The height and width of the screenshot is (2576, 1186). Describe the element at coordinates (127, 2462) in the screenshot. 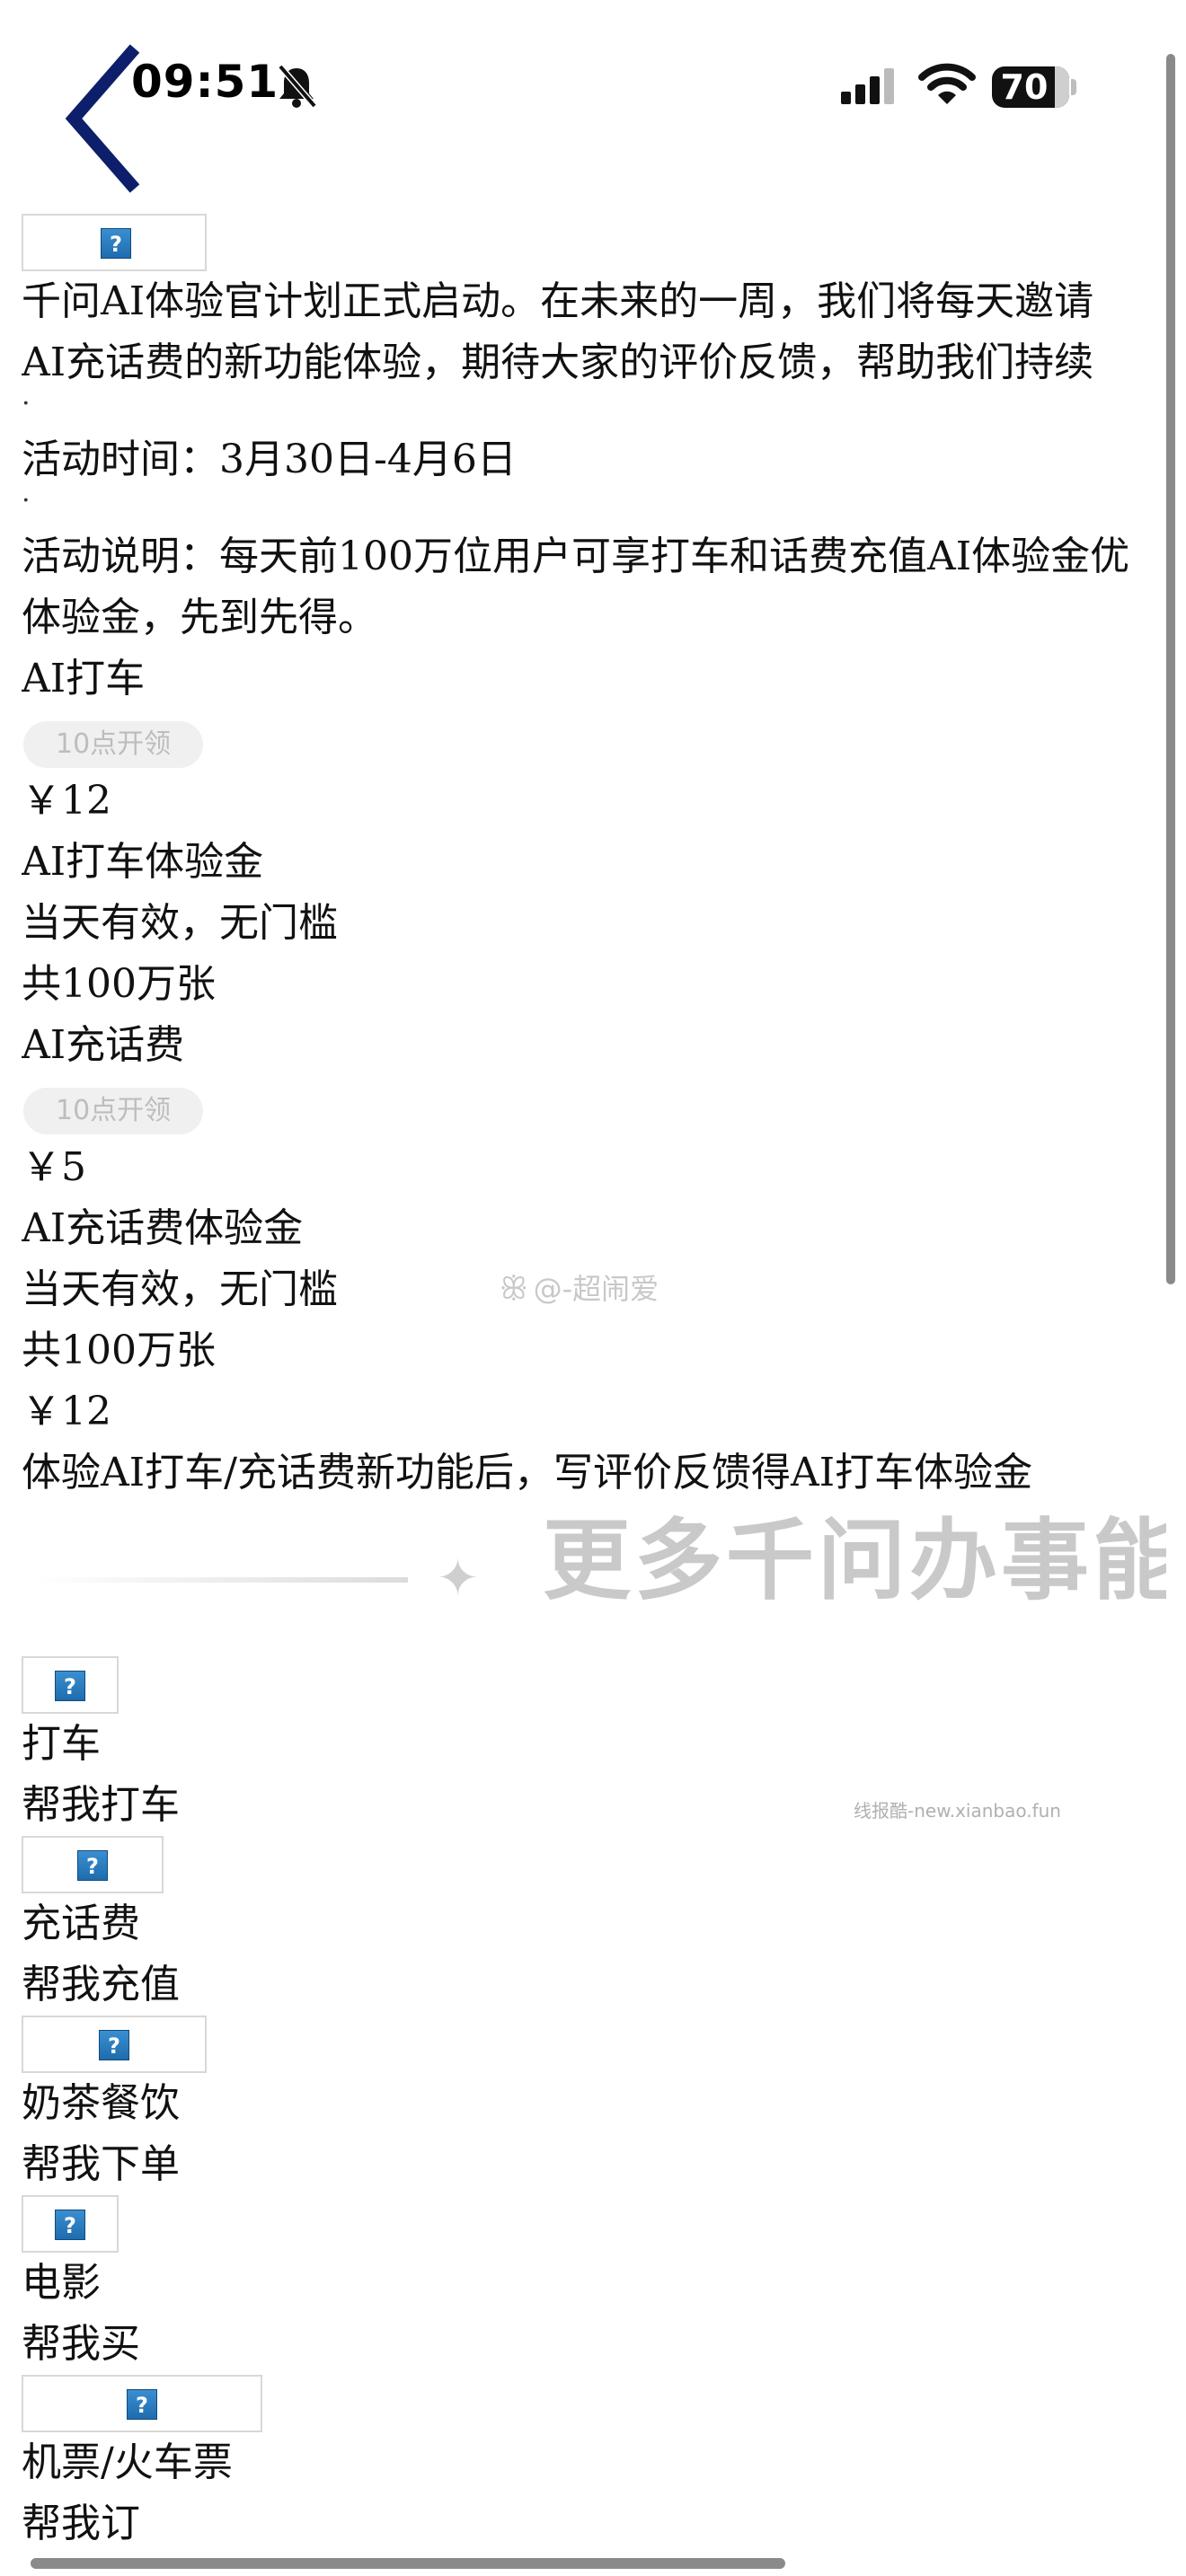

I see `ability-name: 机票/火车票` at that location.